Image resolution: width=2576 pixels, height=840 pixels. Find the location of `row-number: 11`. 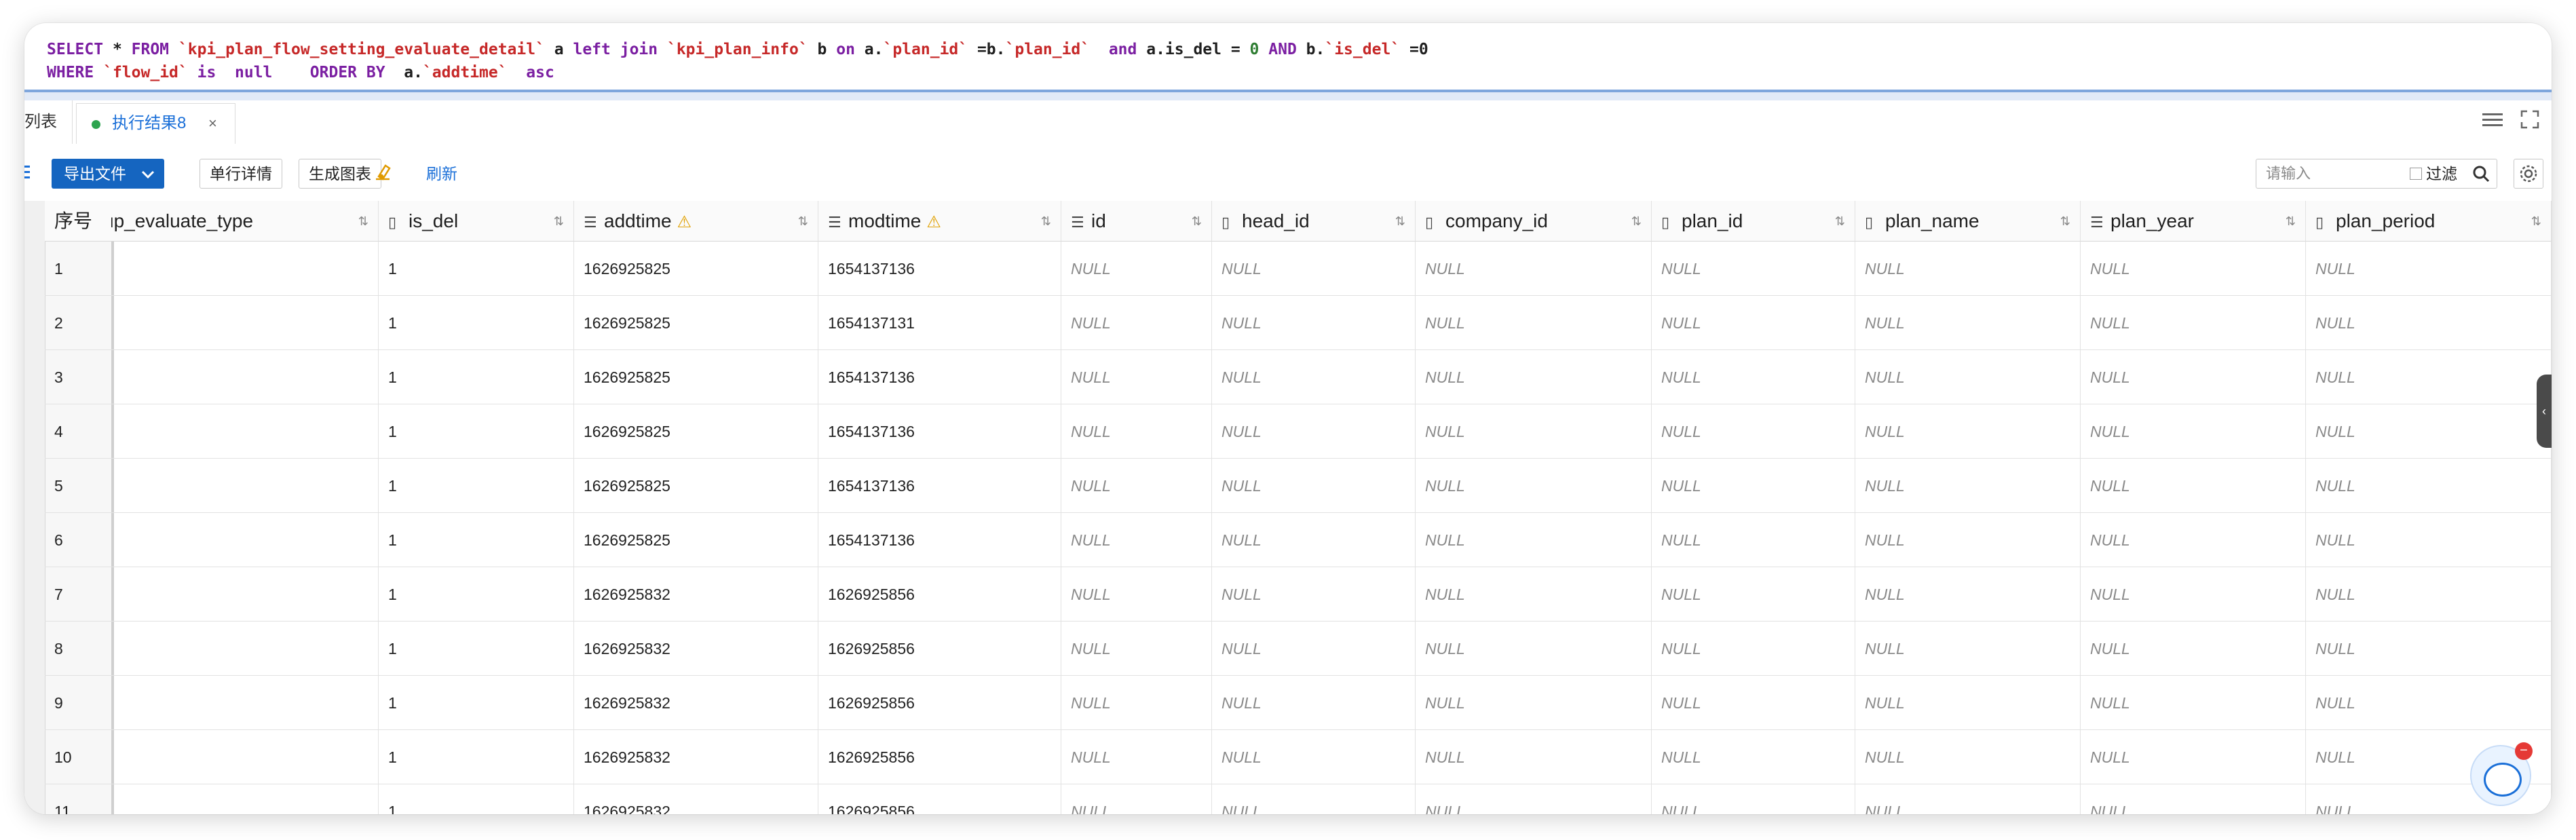

row-number: 11 is located at coordinates (78, 799).